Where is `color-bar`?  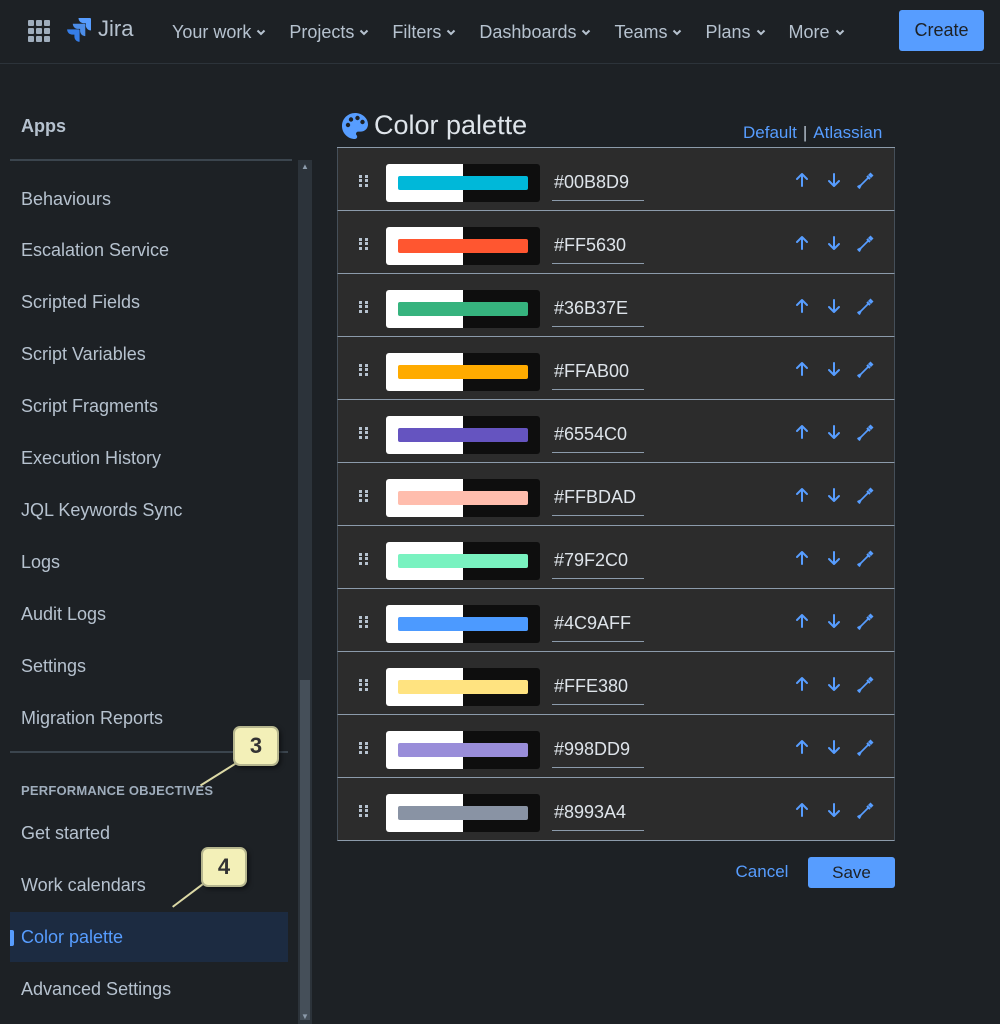 color-bar is located at coordinates (463, 309).